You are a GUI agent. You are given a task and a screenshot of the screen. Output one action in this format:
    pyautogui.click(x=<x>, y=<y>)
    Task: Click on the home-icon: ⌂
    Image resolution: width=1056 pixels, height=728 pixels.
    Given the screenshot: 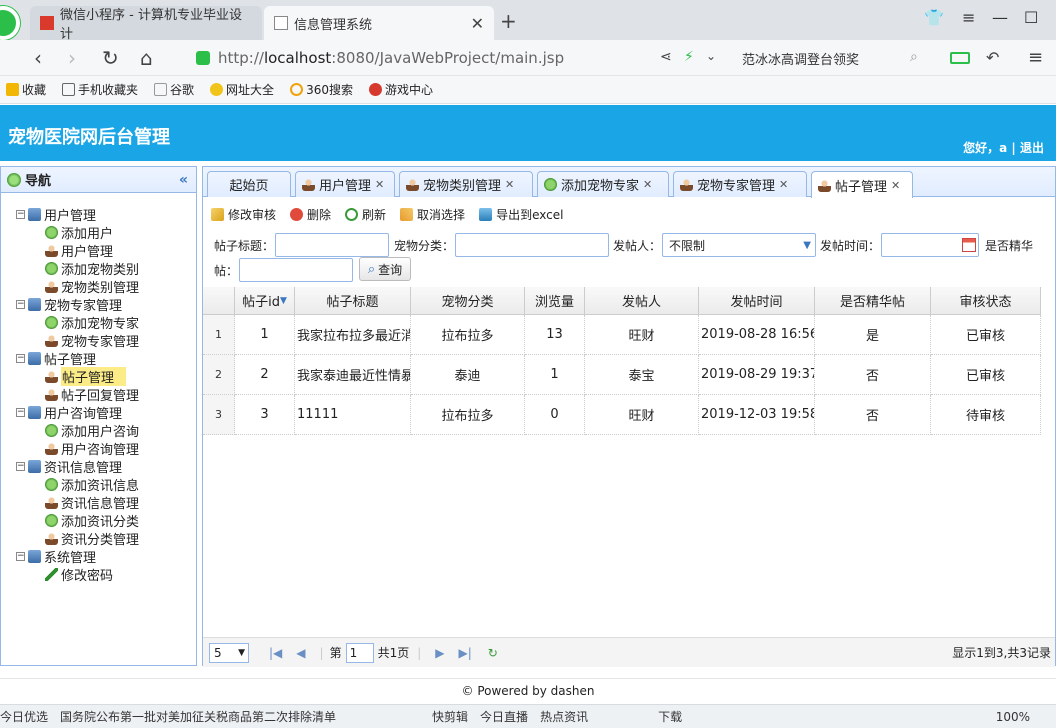 What is the action you would take?
    pyautogui.click(x=146, y=58)
    